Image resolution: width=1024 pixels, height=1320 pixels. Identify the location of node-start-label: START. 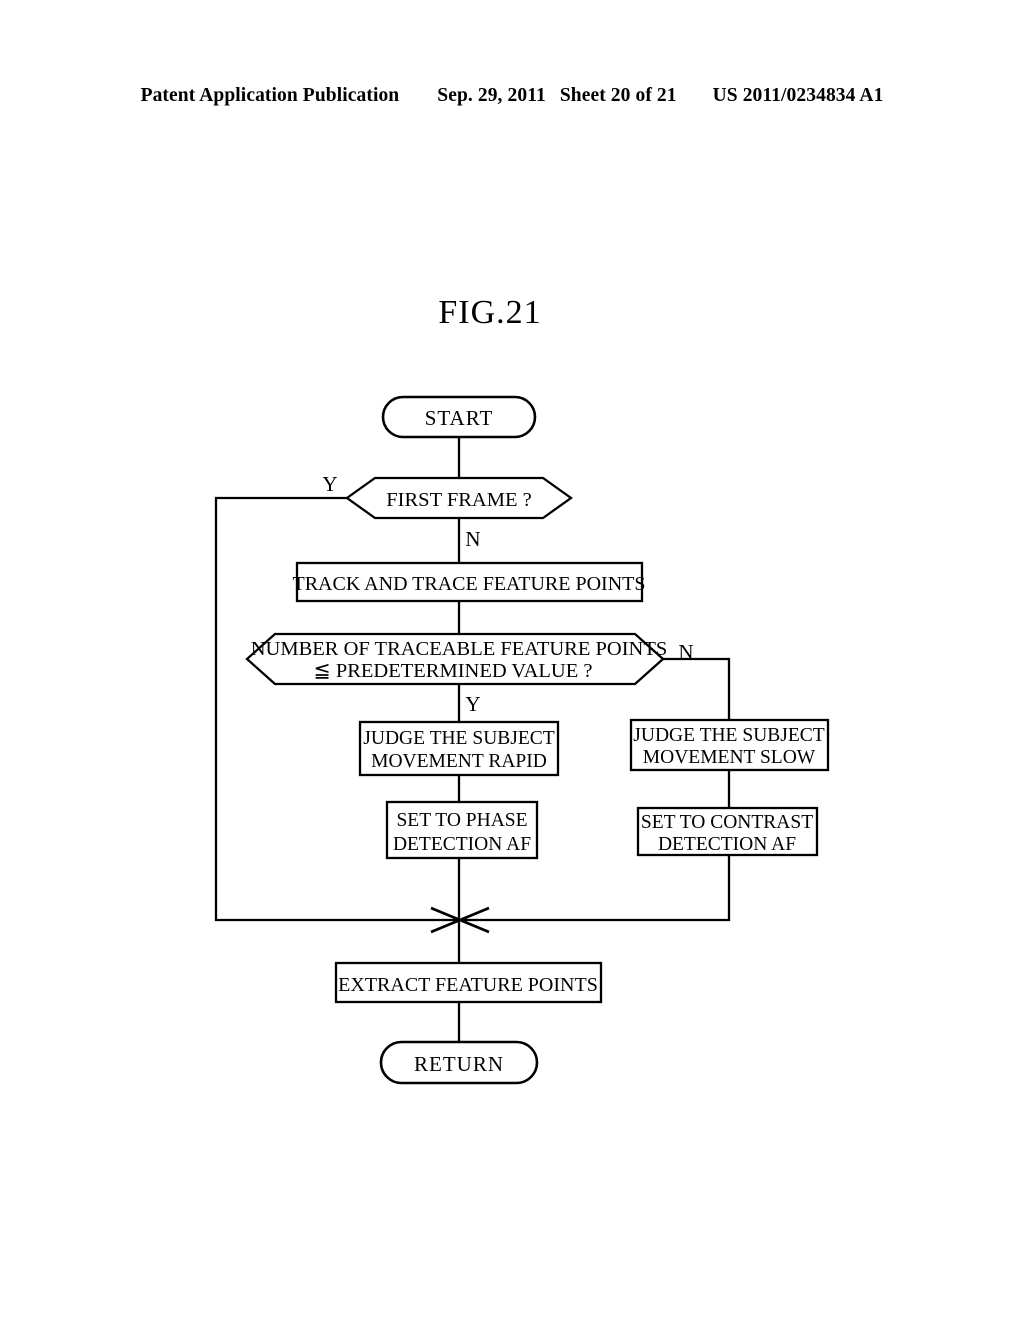
(459, 418).